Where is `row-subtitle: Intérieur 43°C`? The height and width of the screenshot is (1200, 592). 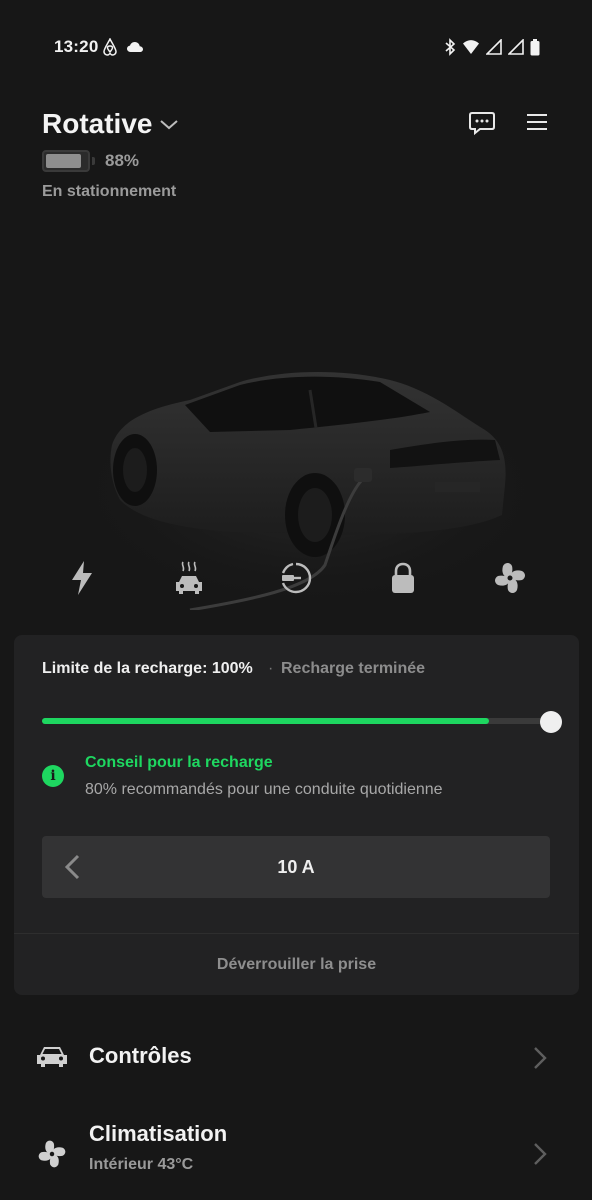
row-subtitle: Intérieur 43°C is located at coordinates (141, 1164).